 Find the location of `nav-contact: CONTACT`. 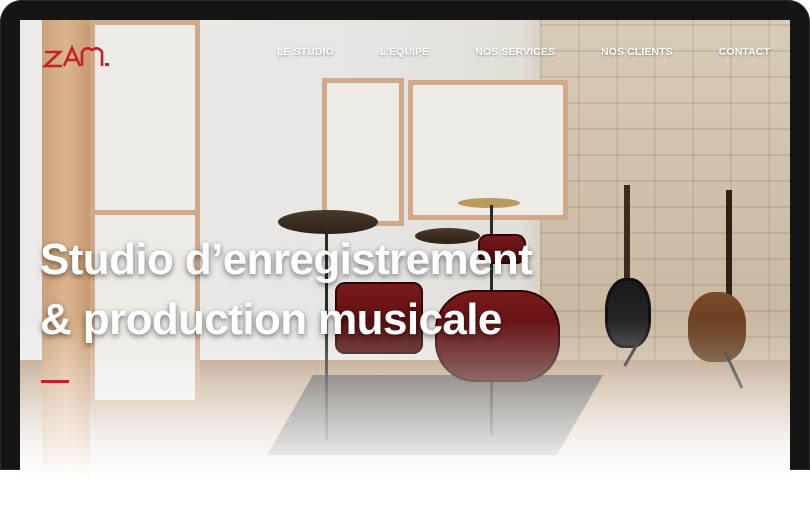

nav-contact: CONTACT is located at coordinates (744, 52).